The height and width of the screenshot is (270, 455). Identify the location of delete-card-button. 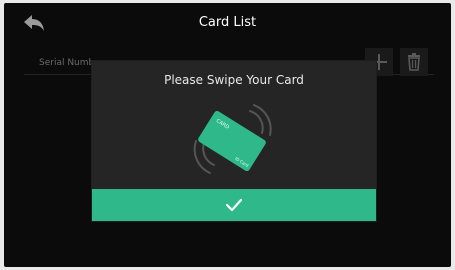
(414, 62).